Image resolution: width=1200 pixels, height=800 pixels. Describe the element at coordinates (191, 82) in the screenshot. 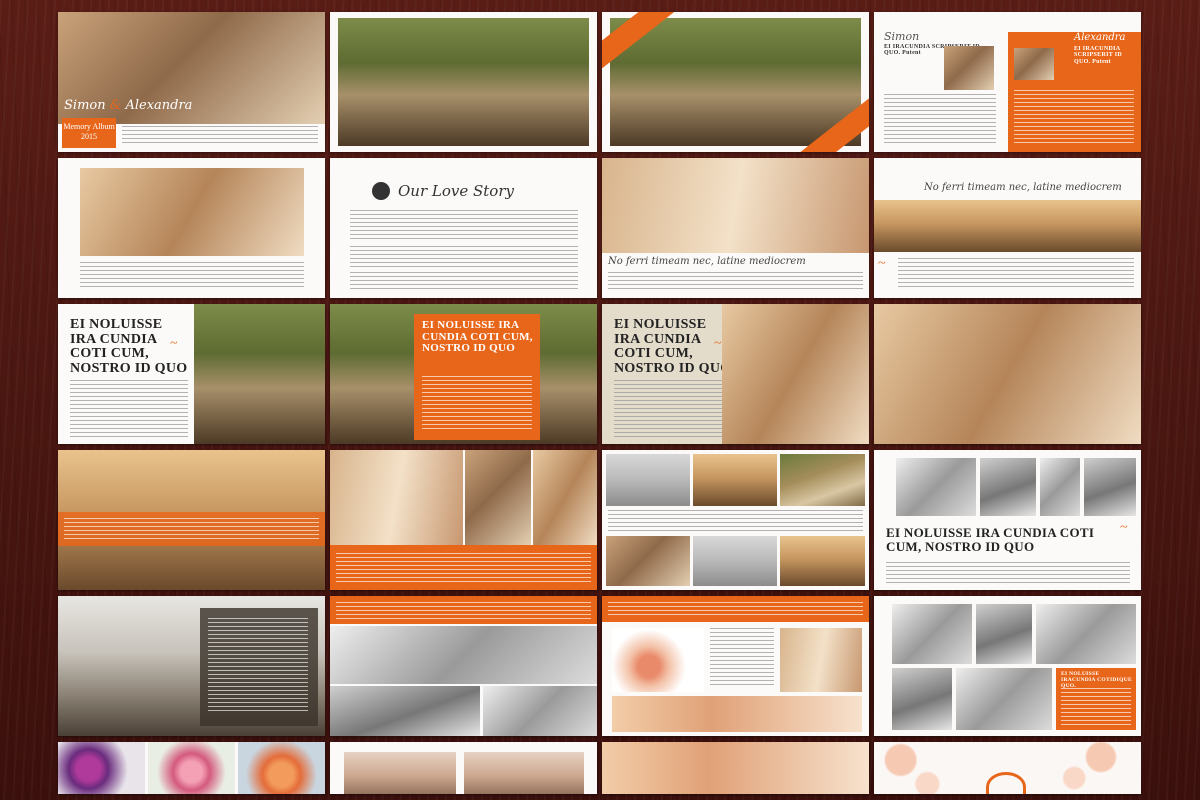

I see `slide-cover: Simon & Alexandra Memory Album 2015` at that location.